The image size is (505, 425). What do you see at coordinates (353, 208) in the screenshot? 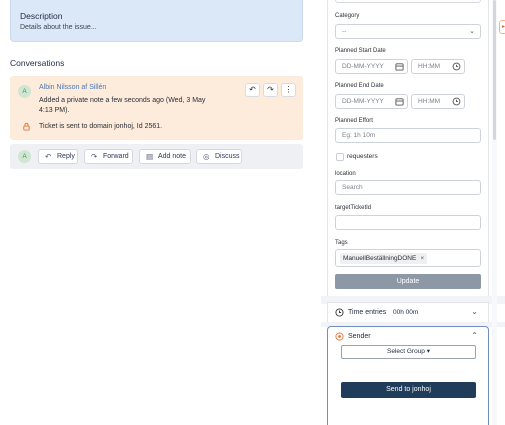
I see `target-ticket-label: targetTicketId` at bounding box center [353, 208].